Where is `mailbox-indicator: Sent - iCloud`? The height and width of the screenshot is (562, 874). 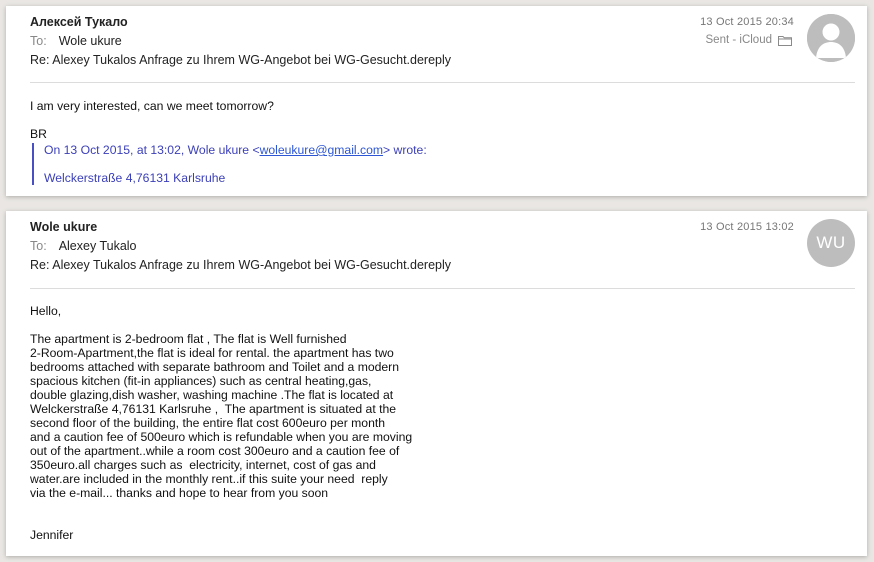 mailbox-indicator: Sent - iCloud is located at coordinates (749, 40).